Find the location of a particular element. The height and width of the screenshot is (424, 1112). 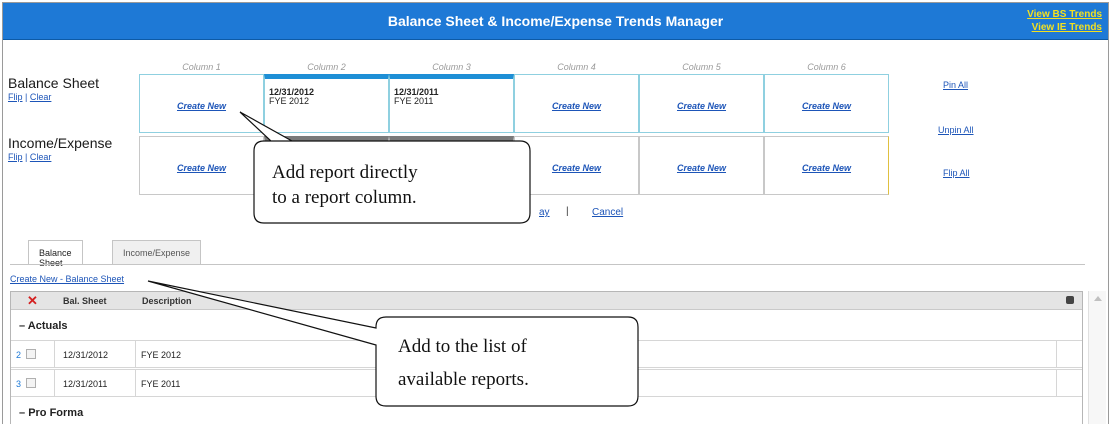

callout-top-text: Add report directly to a report column. is located at coordinates (345, 185).